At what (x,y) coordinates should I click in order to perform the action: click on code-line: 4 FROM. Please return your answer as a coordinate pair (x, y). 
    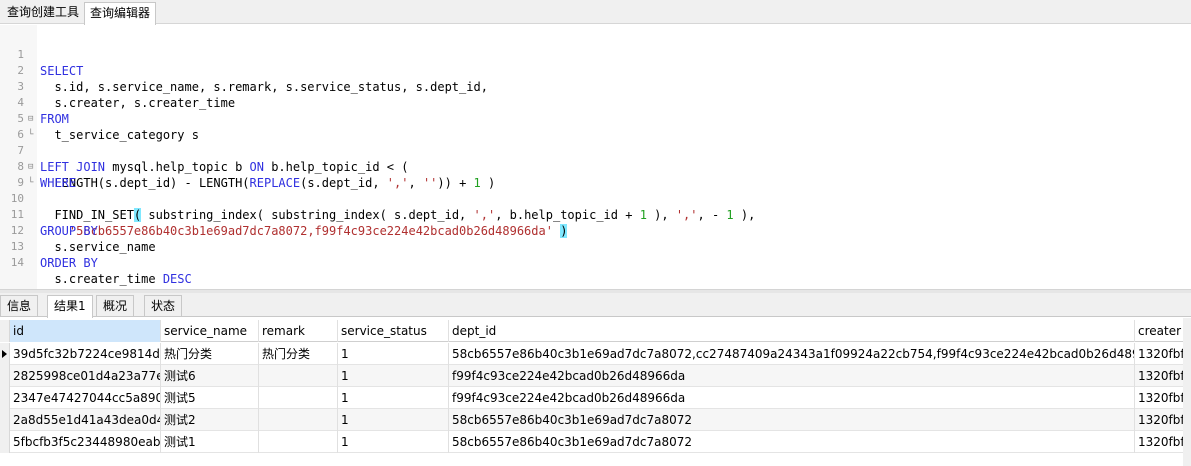
    Looking at the image, I should click on (595, 102).